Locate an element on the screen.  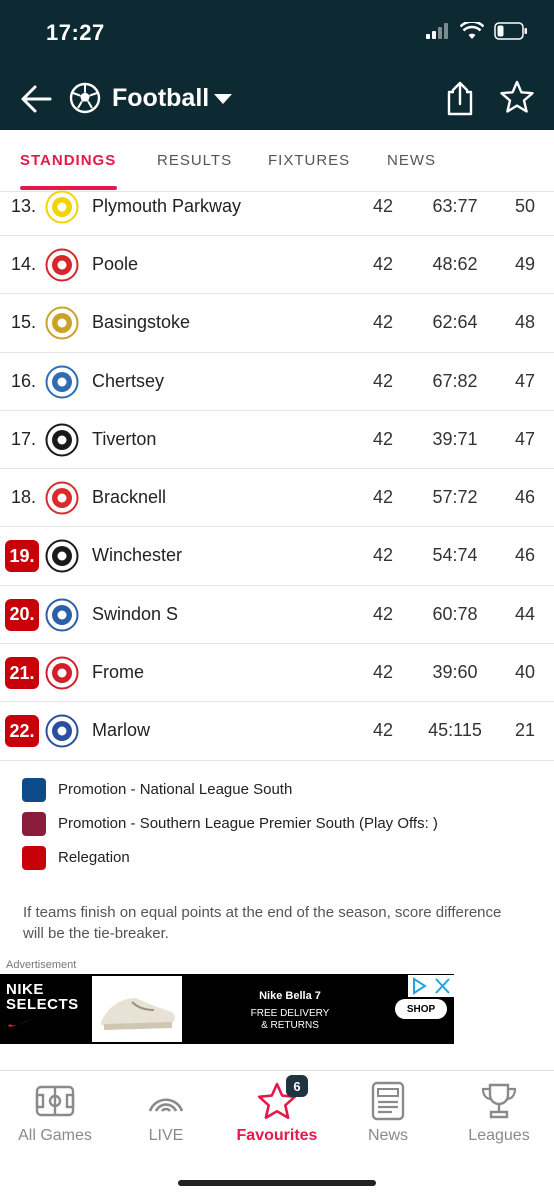
team-points: 21 is located at coordinates (525, 730).